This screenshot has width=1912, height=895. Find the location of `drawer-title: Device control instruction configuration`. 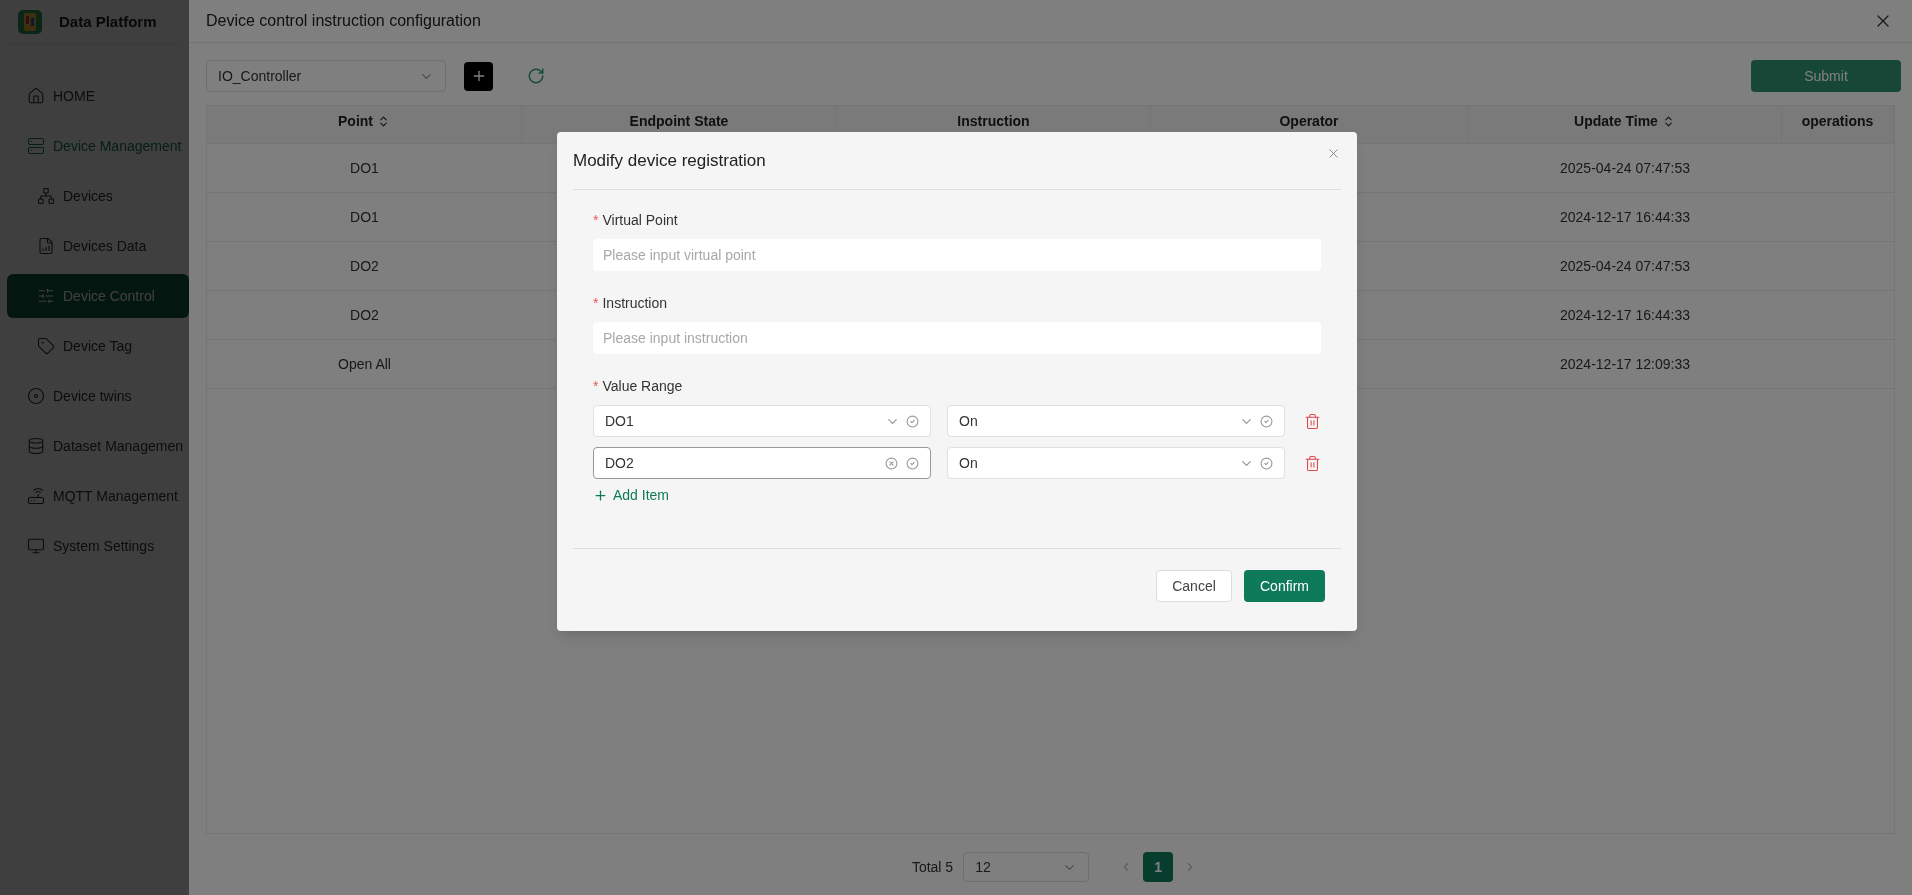

drawer-title: Device control instruction configuration is located at coordinates (343, 21).